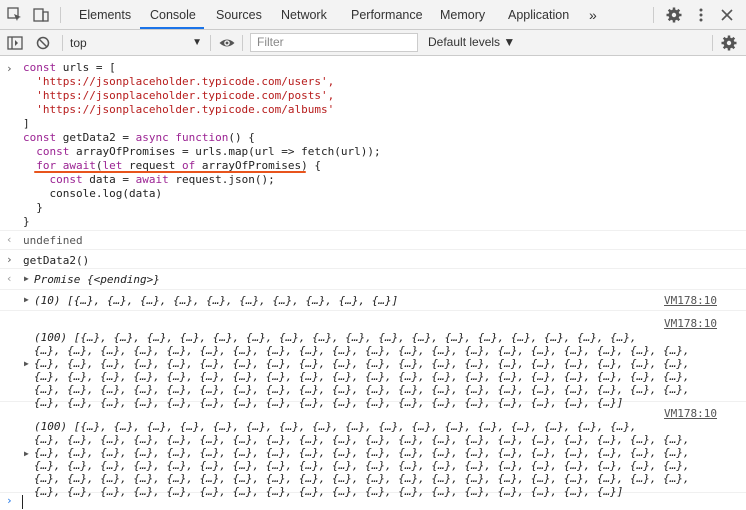  Describe the element at coordinates (701, 15) in the screenshot. I see `customize-menu-icon` at that location.